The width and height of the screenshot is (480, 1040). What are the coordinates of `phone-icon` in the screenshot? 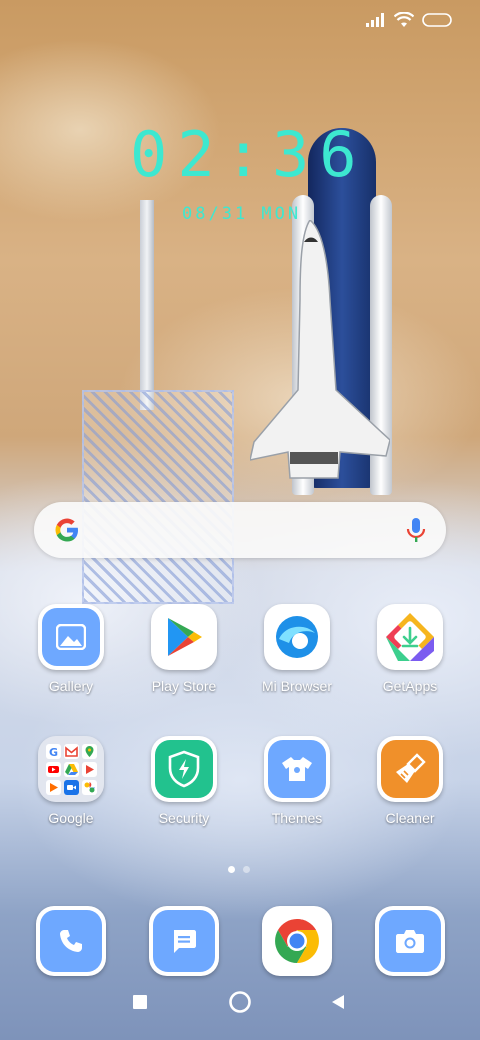 It's located at (71, 941).